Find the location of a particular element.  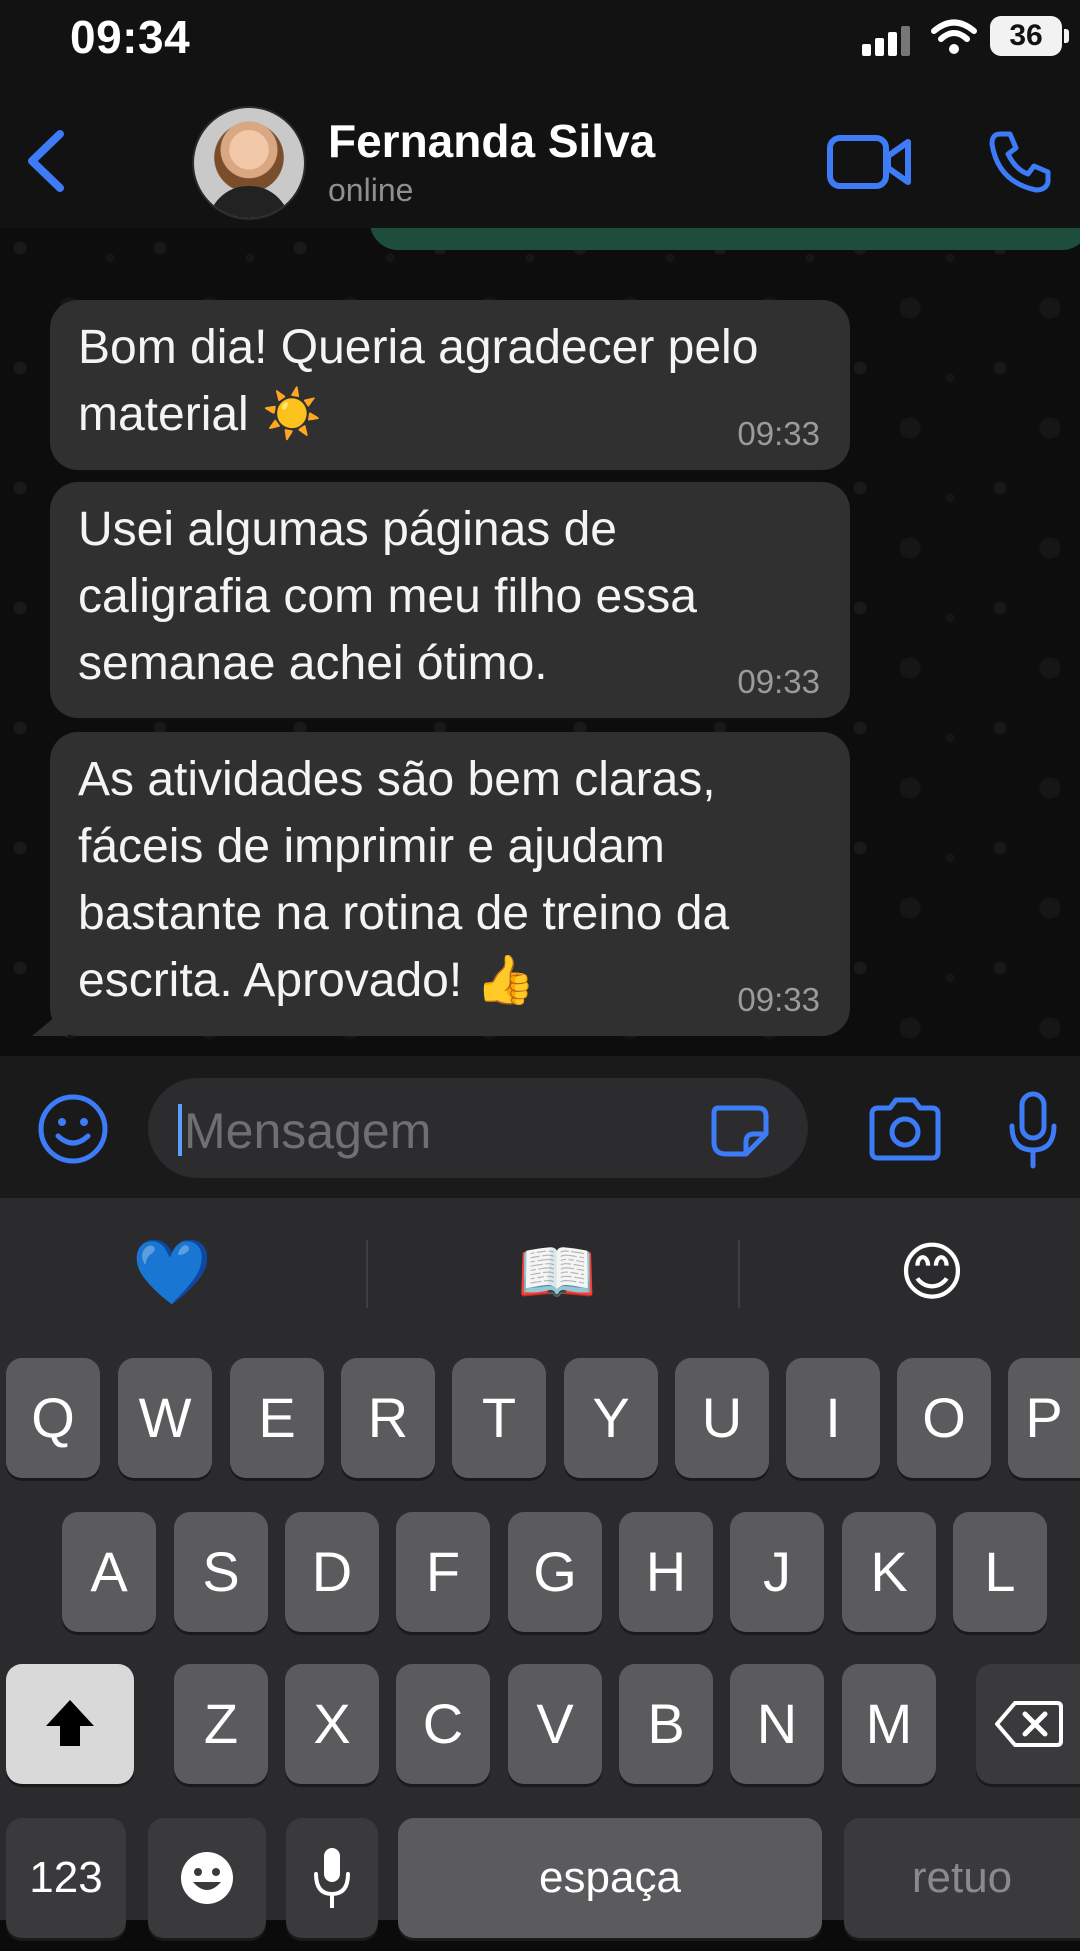

suggestion-smiling-face: 😊 is located at coordinates (932, 1272).